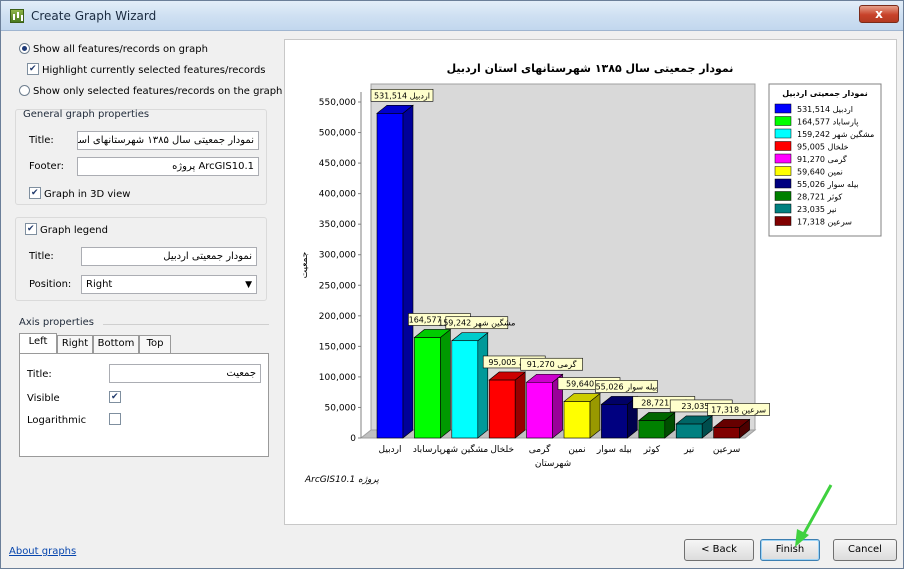 The image size is (904, 569). I want to click on y-tick-label: 400,000, so click(337, 195).